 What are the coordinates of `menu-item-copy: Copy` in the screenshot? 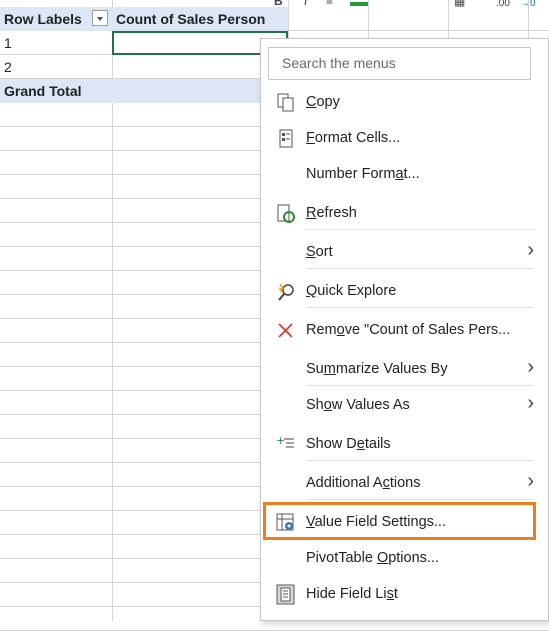 It's located at (404, 103).